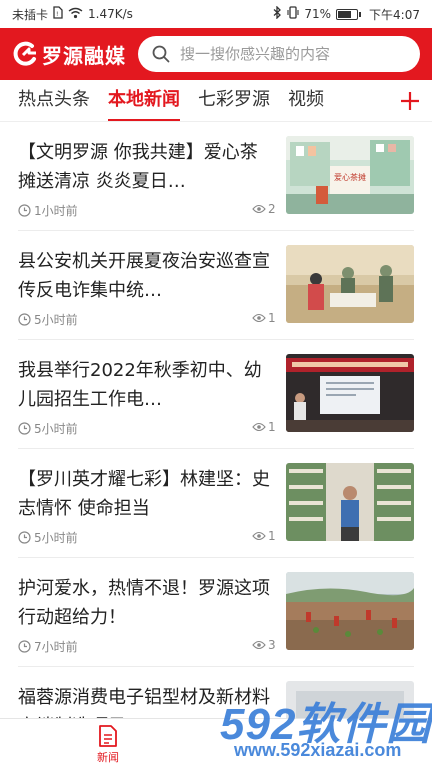 The width and height of the screenshot is (432, 768). What do you see at coordinates (144, 100) in the screenshot?
I see `tab-local-news: 本地新闻` at bounding box center [144, 100].